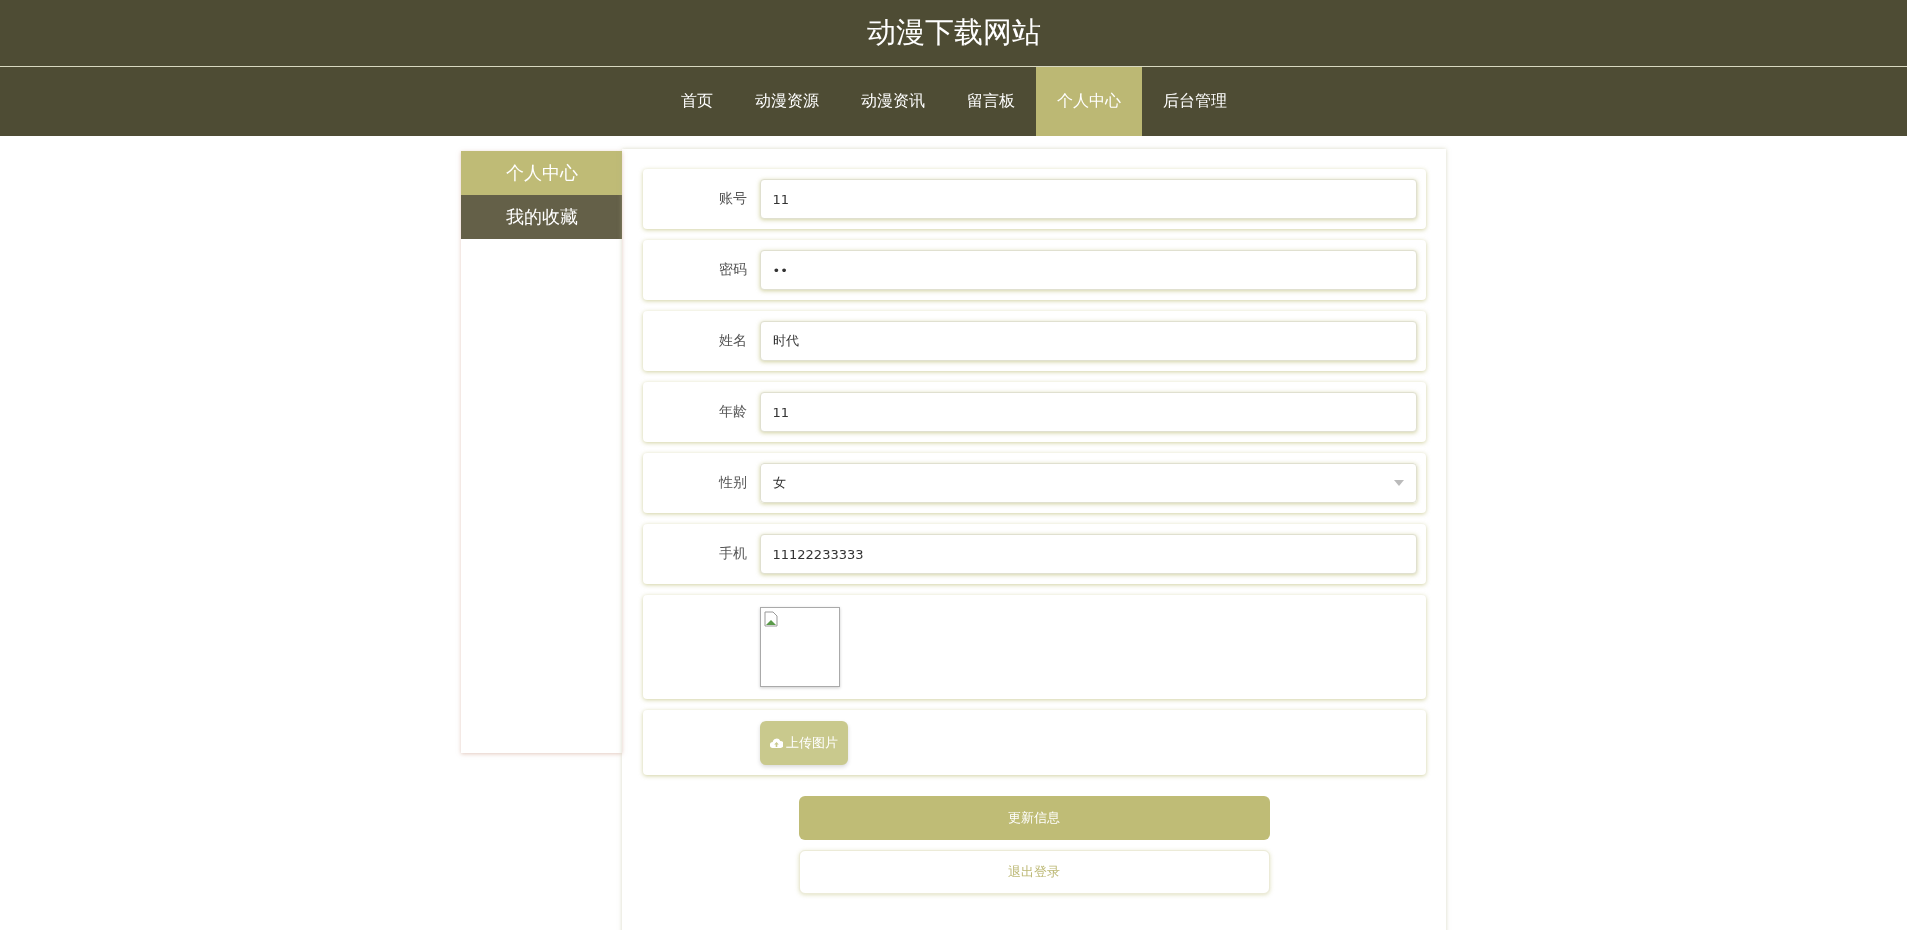 The height and width of the screenshot is (930, 1907). I want to click on field-label: 密码, so click(732, 270).